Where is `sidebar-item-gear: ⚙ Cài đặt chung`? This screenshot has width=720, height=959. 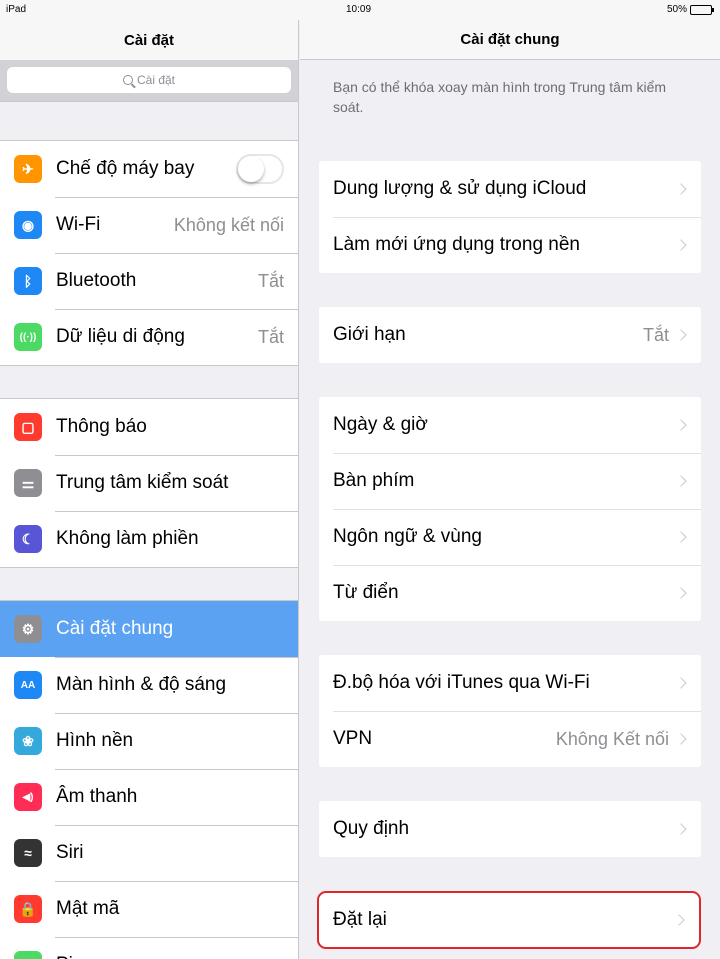 sidebar-item-gear: ⚙ Cài đặt chung is located at coordinates (149, 629).